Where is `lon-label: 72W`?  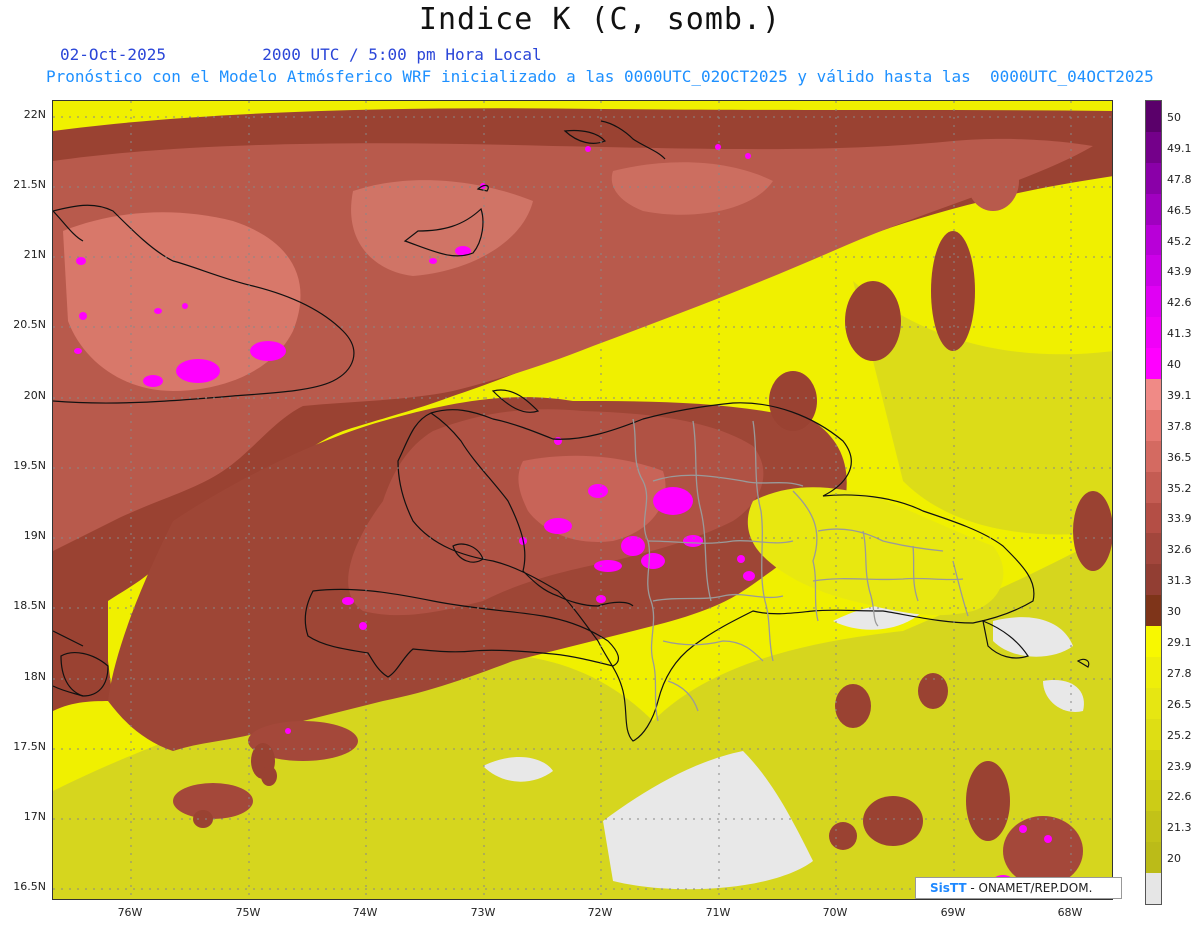
lon-label: 72W is located at coordinates (600, 912).